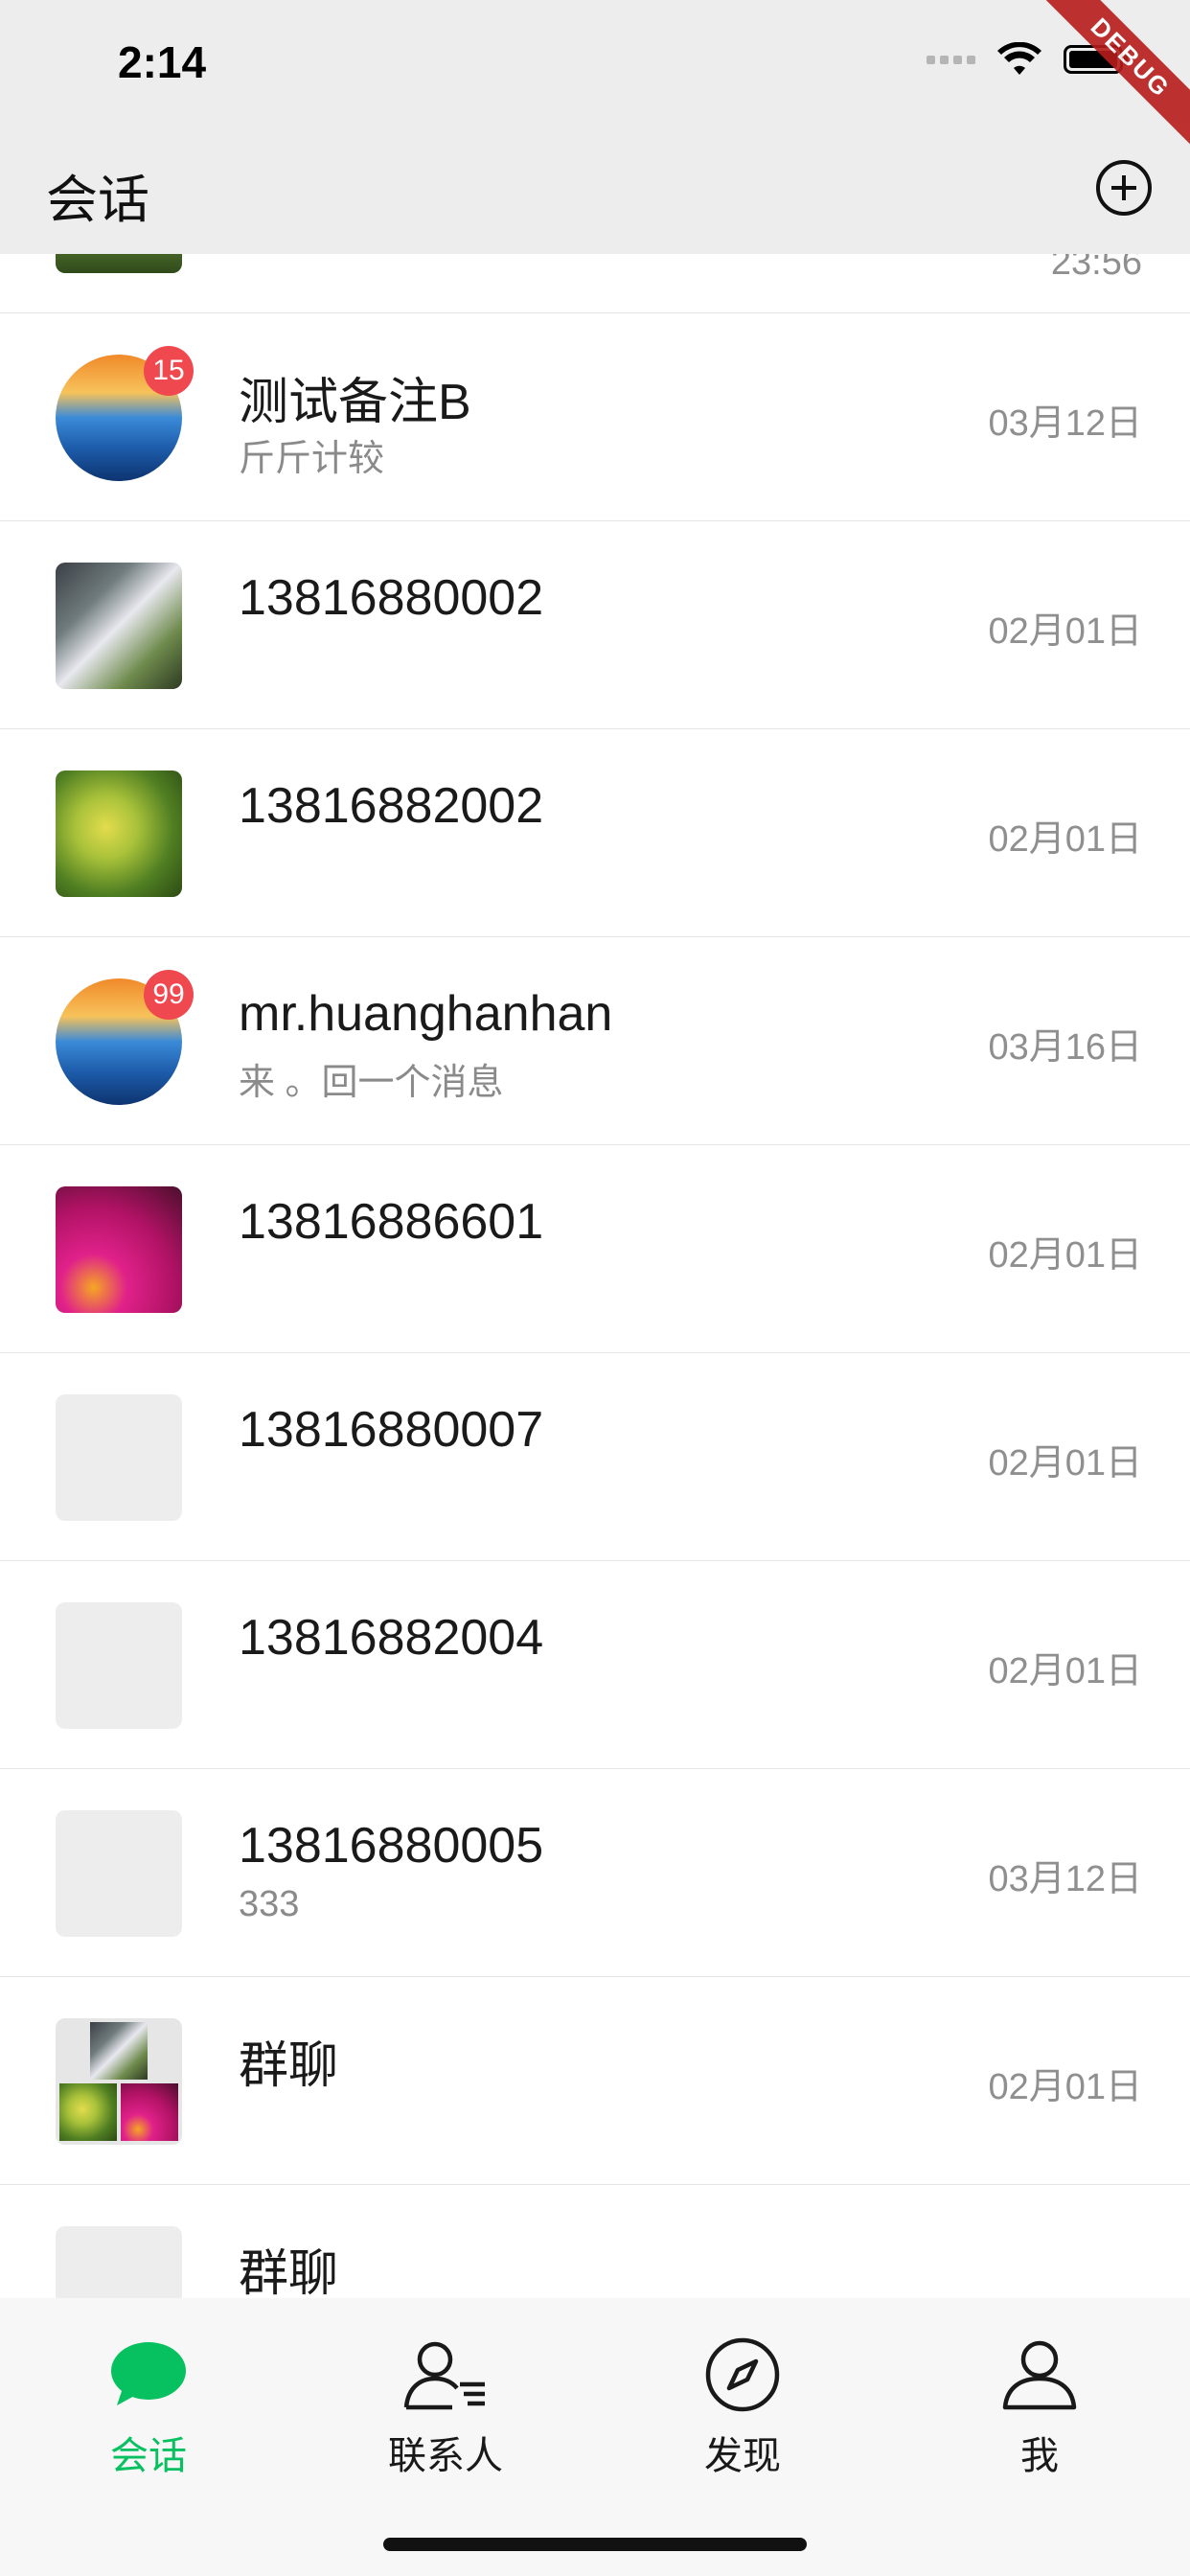  What do you see at coordinates (391, 1846) in the screenshot?
I see `conversation-name: 13816880005` at bounding box center [391, 1846].